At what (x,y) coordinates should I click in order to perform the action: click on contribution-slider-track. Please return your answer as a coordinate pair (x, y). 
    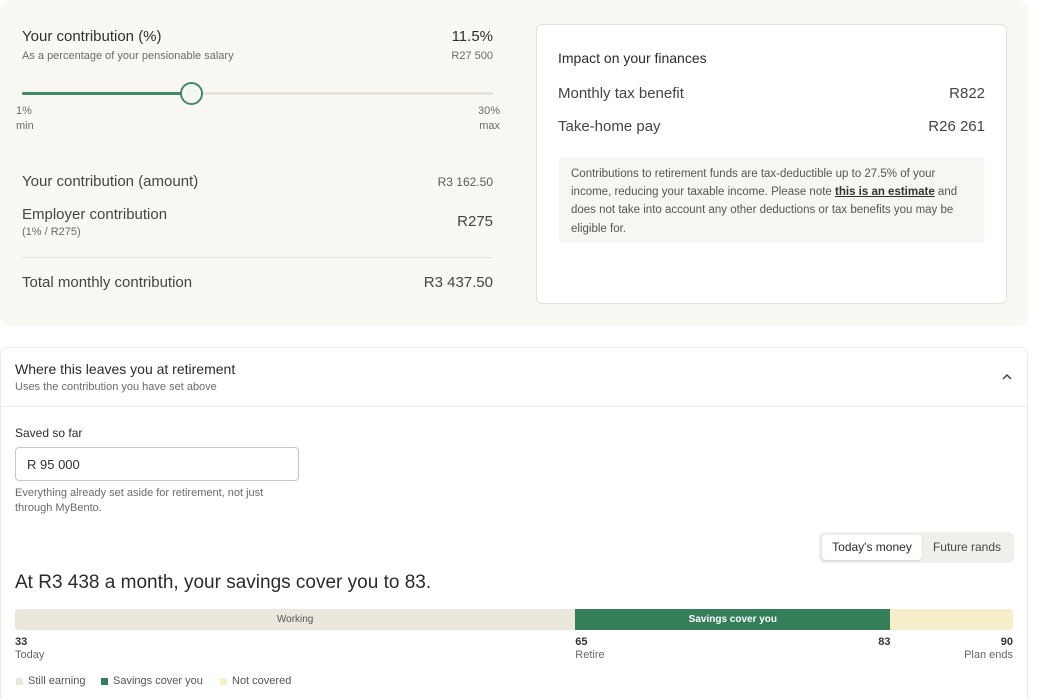
    Looking at the image, I should click on (257, 93).